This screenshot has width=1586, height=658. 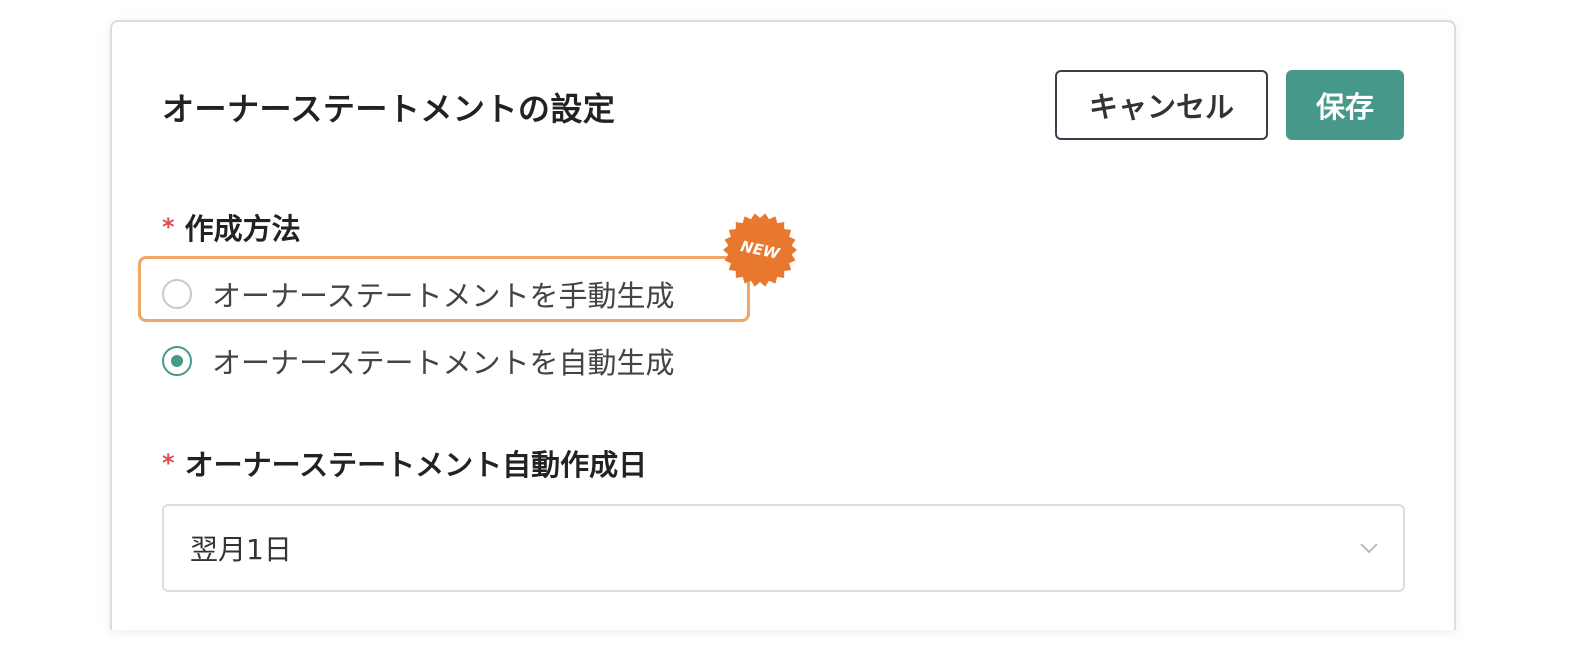 I want to click on chevron-down-icon, so click(x=1369, y=548).